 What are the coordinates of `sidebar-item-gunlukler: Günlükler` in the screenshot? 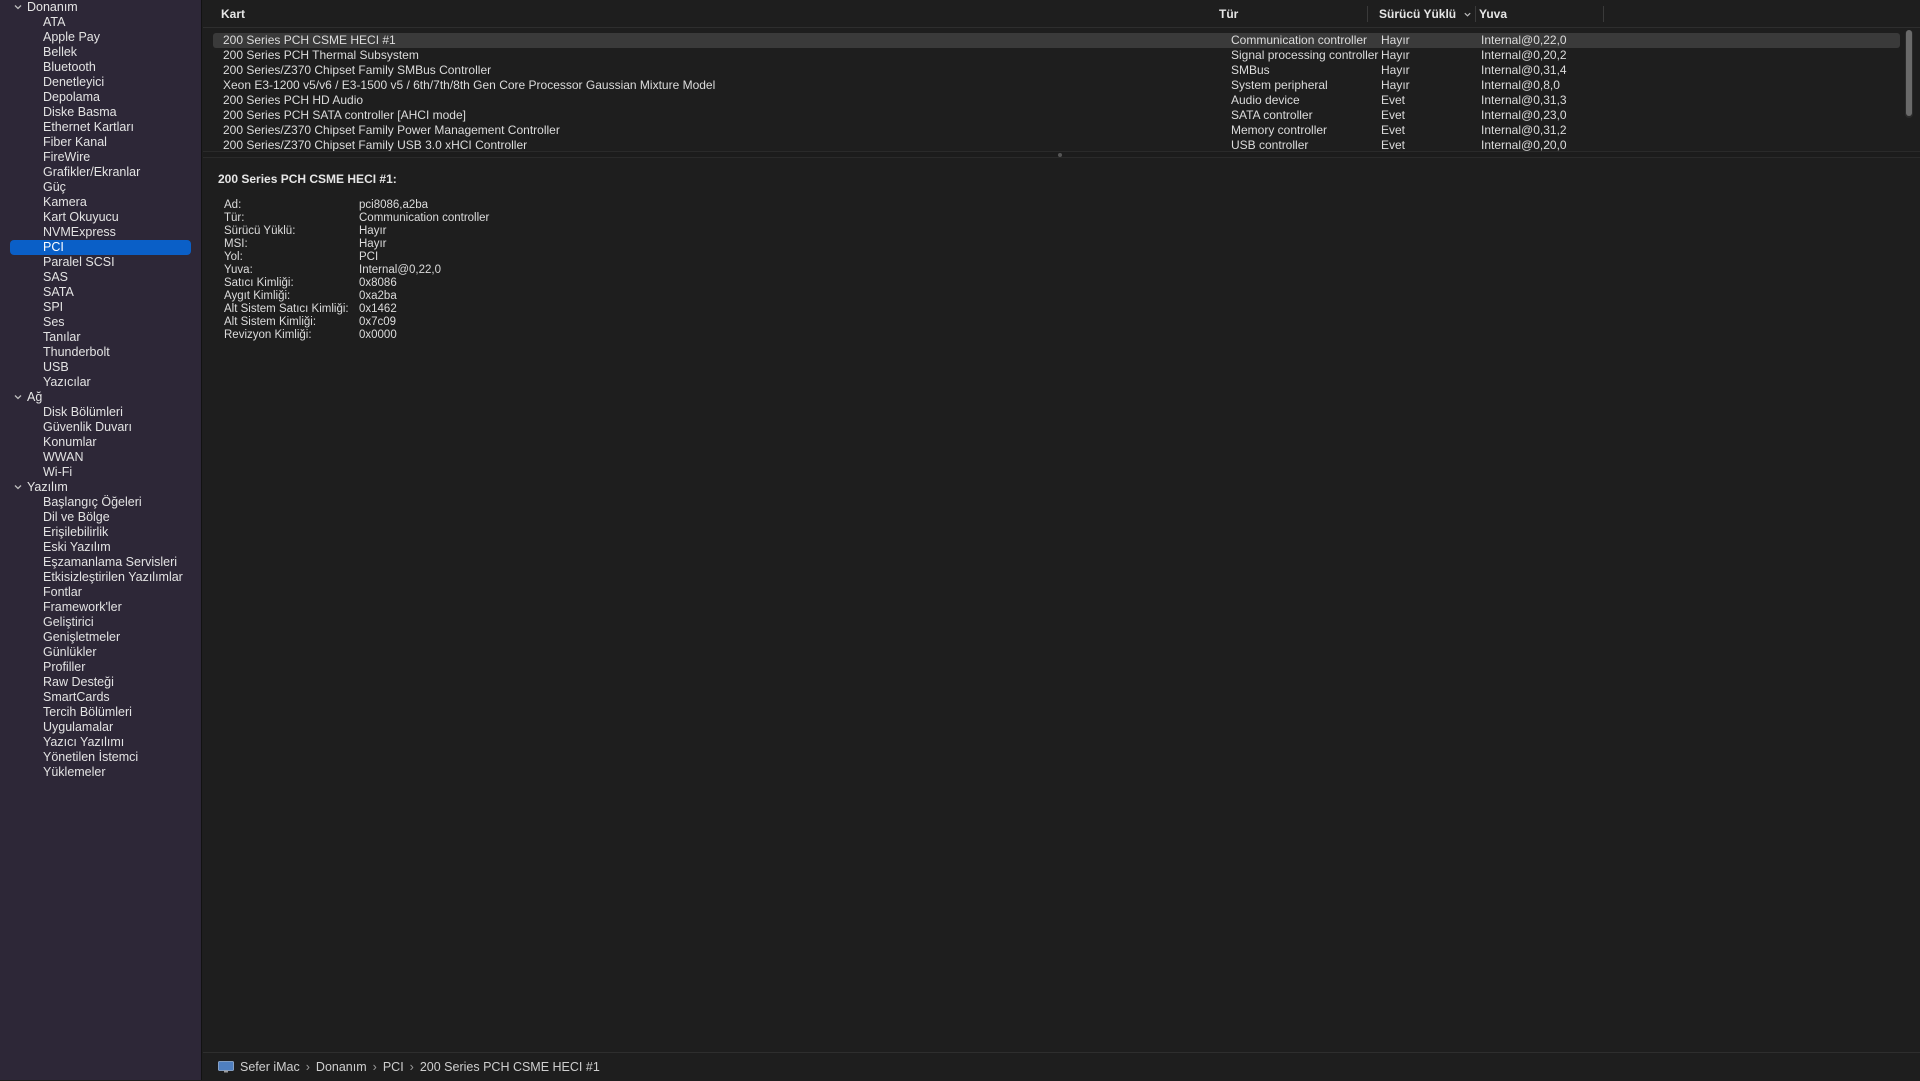 It's located at (100, 652).